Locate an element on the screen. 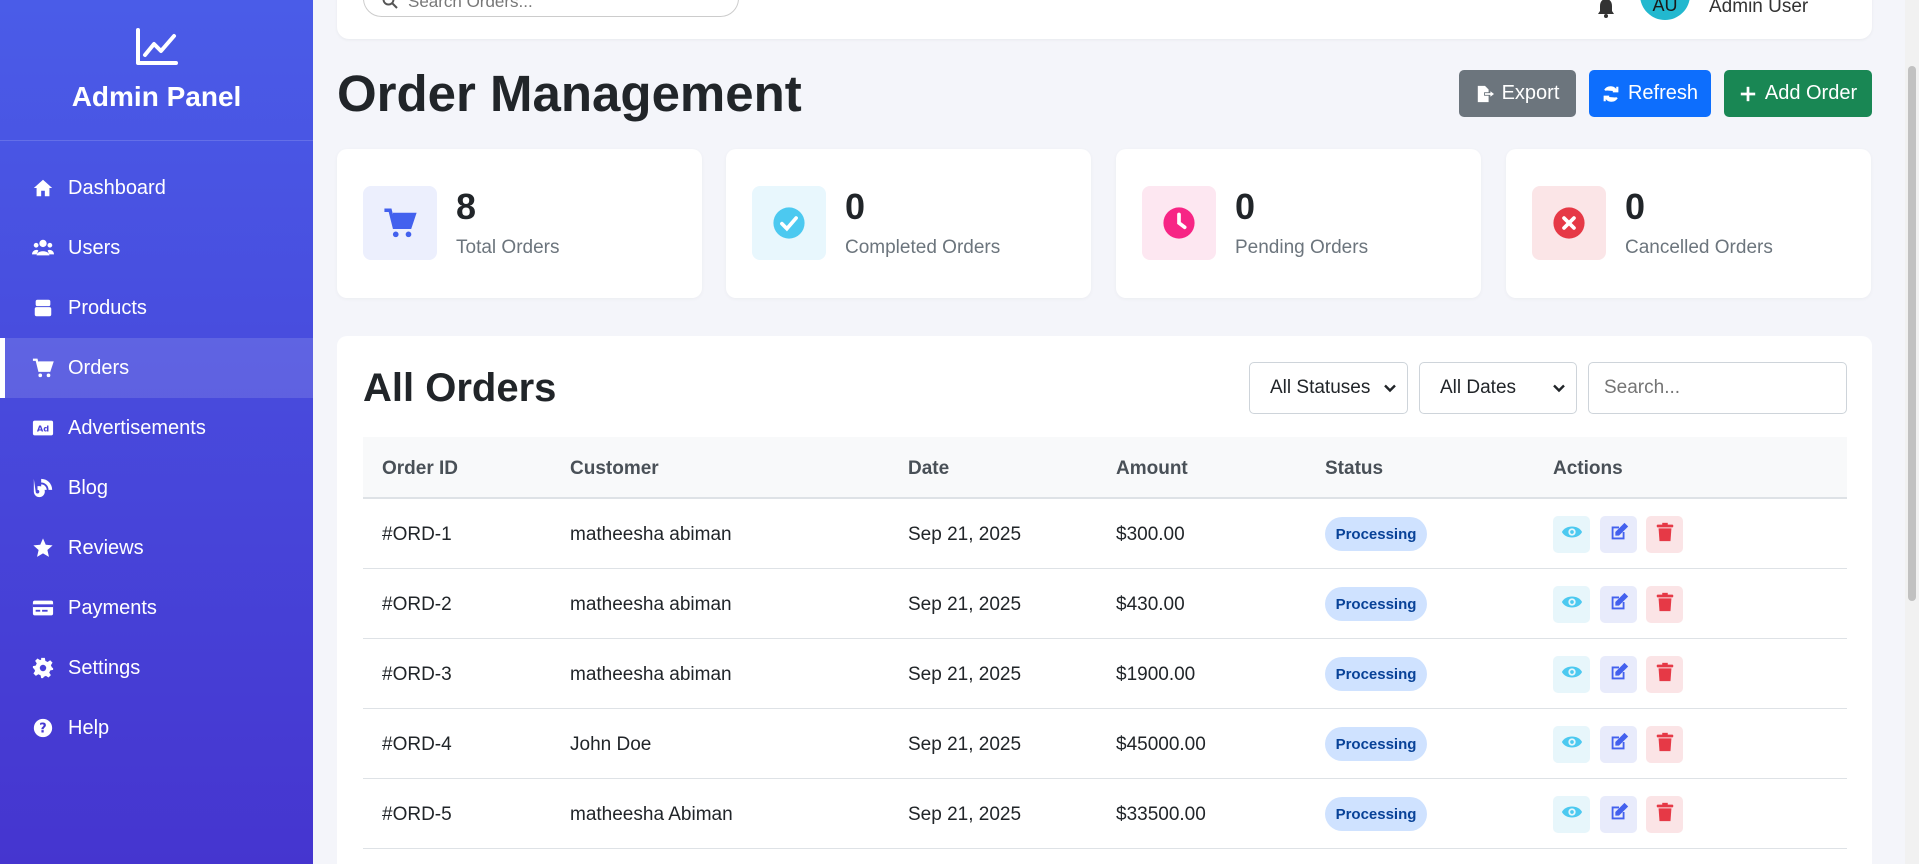  date-filter-value: All Dates is located at coordinates (1478, 387).